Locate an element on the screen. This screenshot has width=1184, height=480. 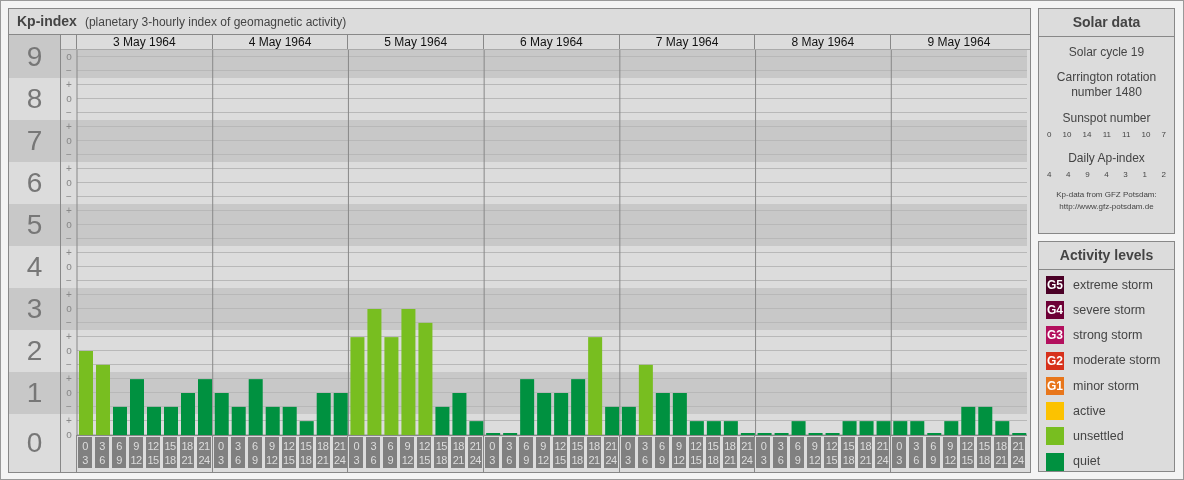
solar-cycle-text: Solar cycle 19 is located at coordinates (1106, 52).